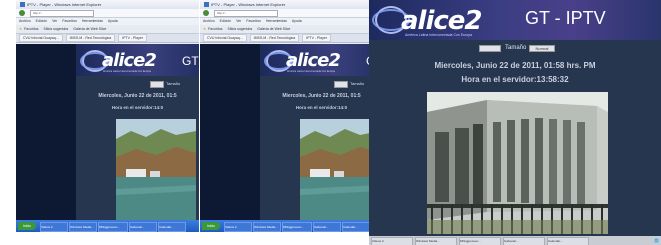  Describe the element at coordinates (656, 240) in the screenshot. I see `globe-icon: 🌐` at that location.